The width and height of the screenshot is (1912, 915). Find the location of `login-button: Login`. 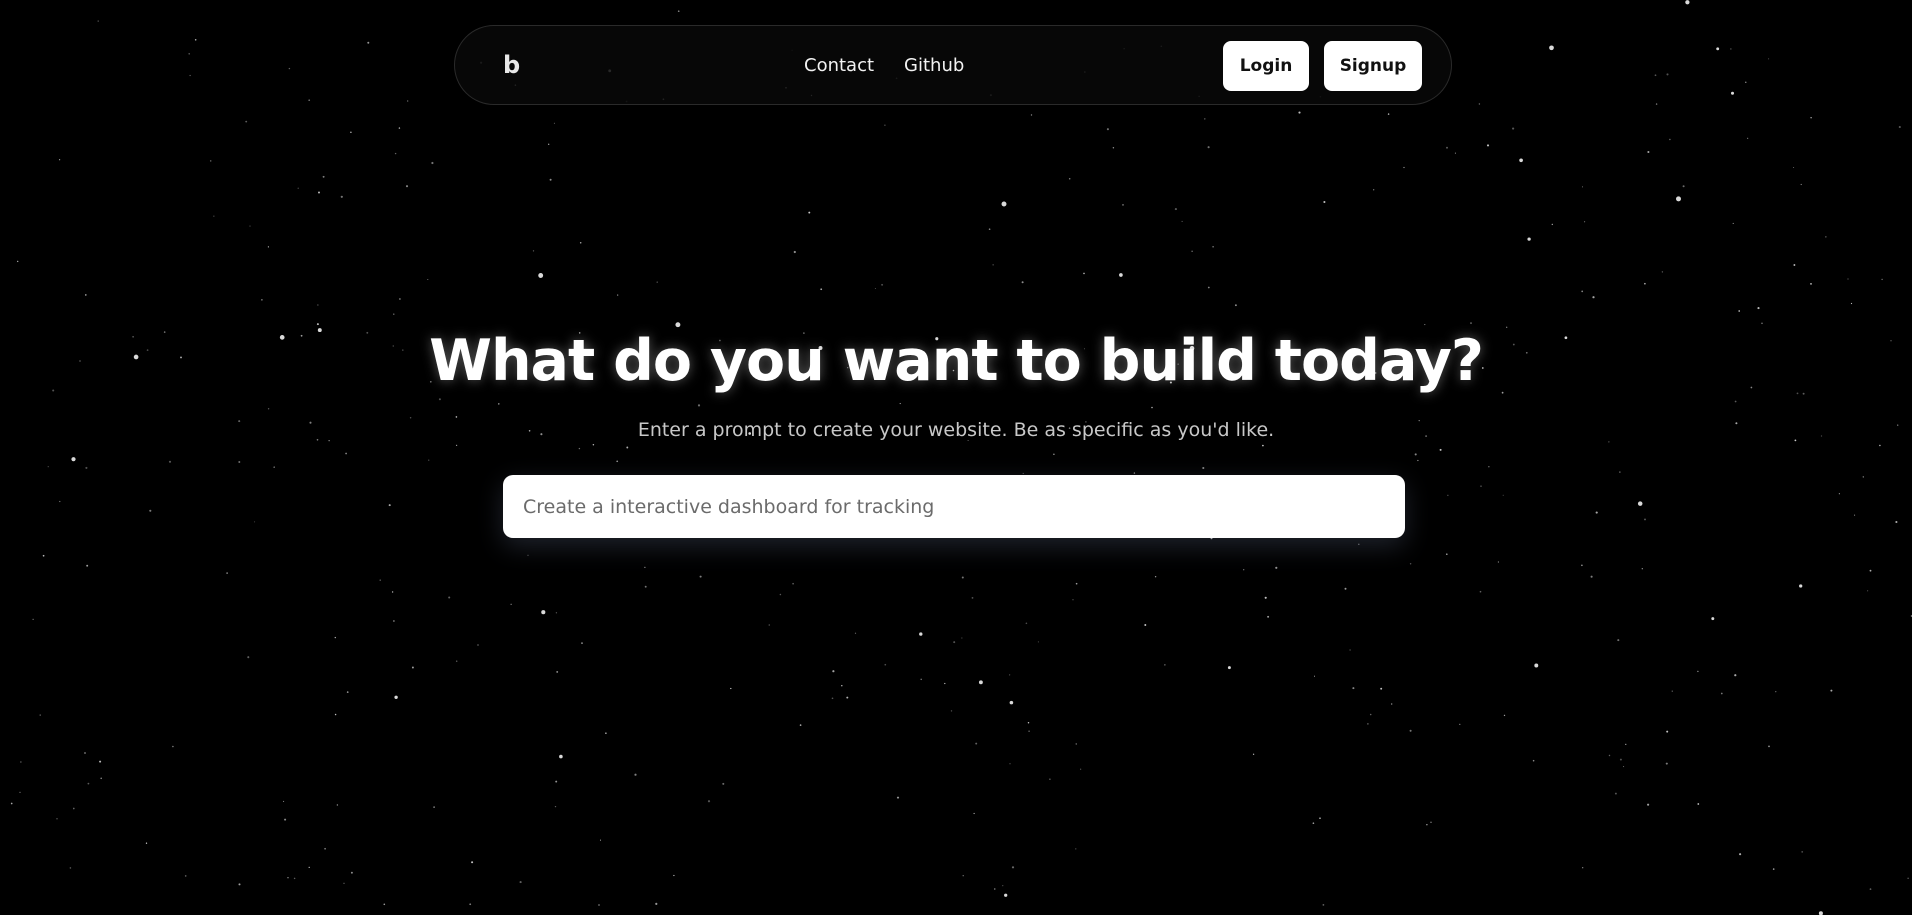

login-button: Login is located at coordinates (1266, 66).